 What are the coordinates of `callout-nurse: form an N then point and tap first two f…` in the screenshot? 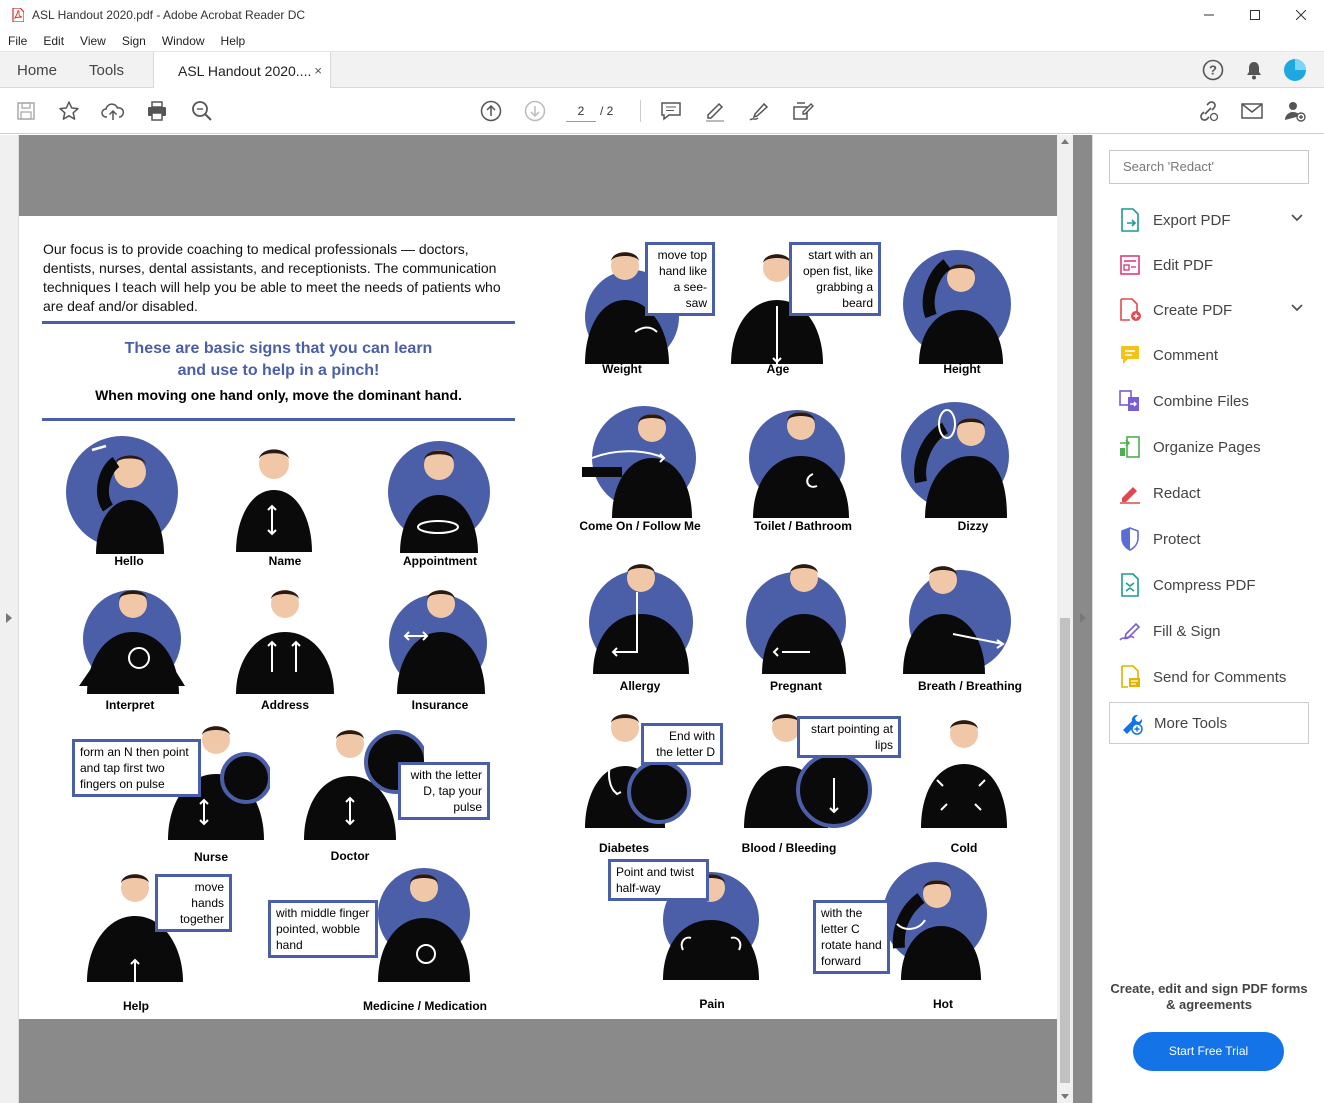 It's located at (136, 768).